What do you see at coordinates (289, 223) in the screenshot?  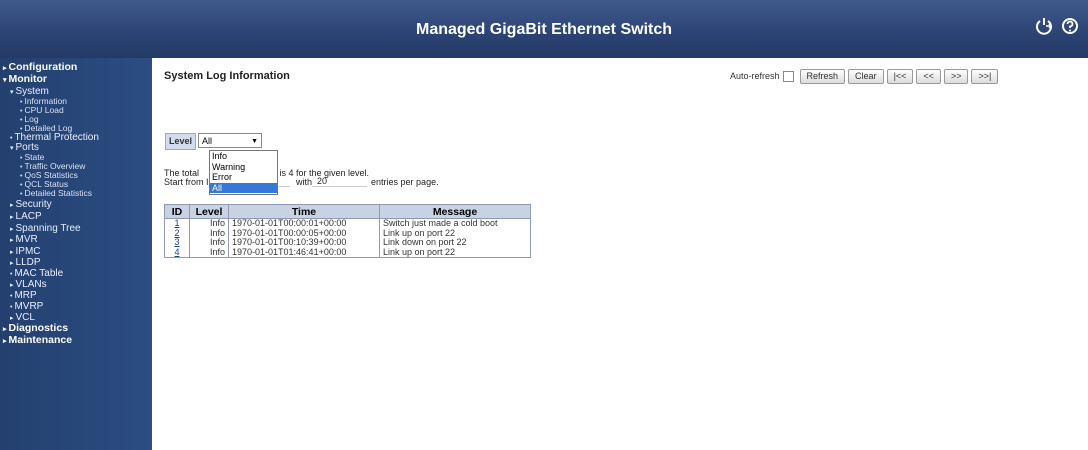 I see `log-time: 1970-01-01T00:00:01+00:00` at bounding box center [289, 223].